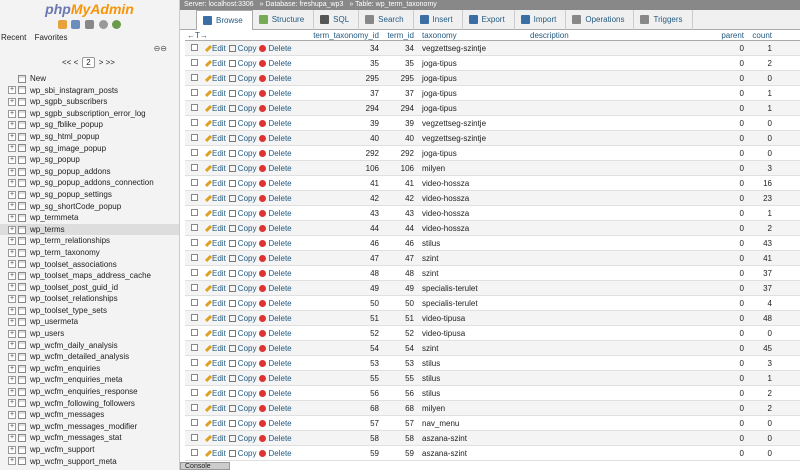 The height and width of the screenshot is (471, 800). I want to click on col-description: description, so click(623, 35).